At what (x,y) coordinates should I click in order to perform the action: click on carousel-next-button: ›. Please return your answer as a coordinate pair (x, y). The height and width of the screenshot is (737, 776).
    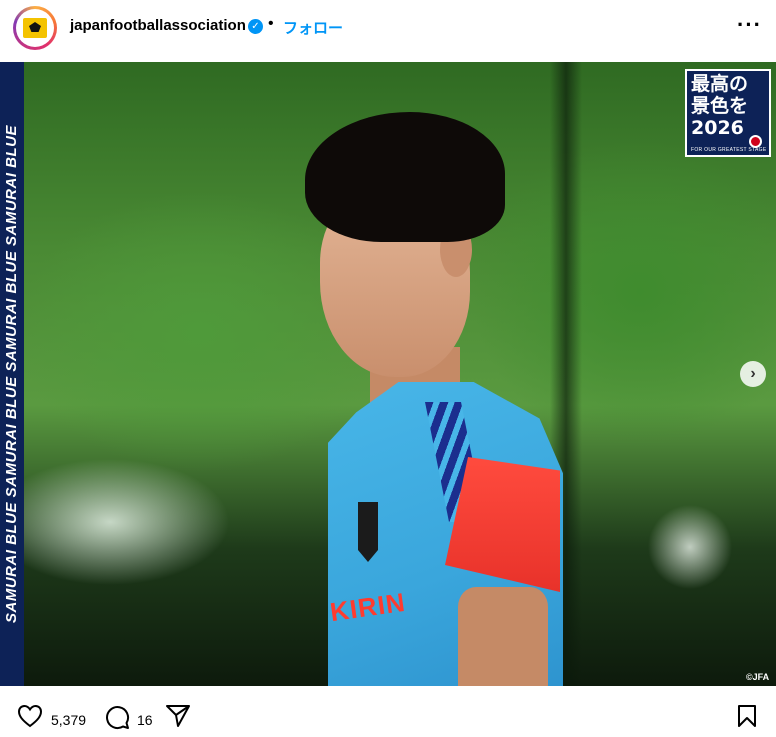
    Looking at the image, I should click on (753, 374).